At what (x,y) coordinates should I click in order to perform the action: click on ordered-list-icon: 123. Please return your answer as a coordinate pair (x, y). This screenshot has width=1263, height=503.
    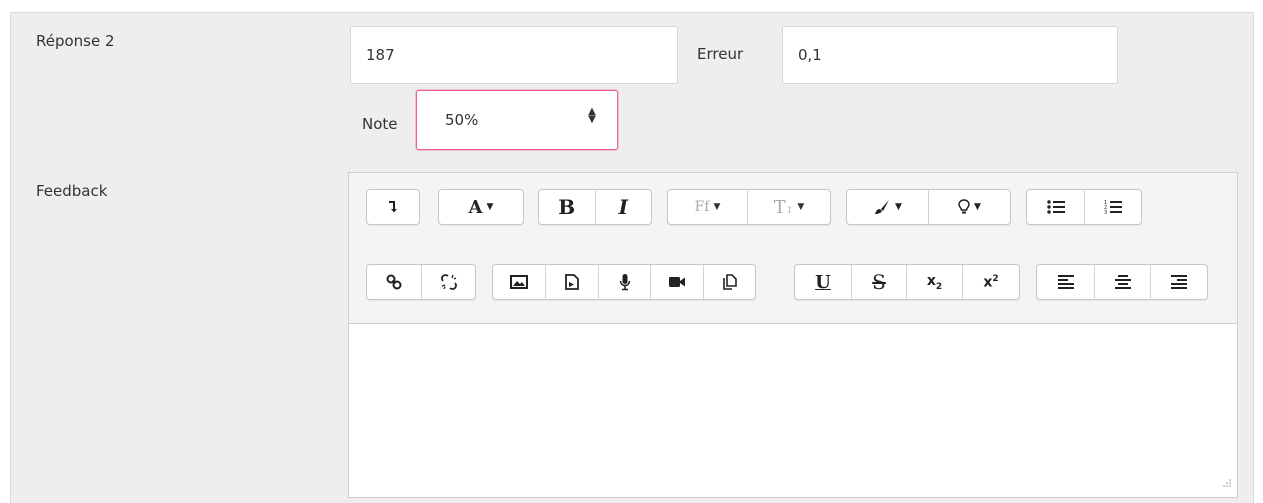
    Looking at the image, I should click on (1113, 207).